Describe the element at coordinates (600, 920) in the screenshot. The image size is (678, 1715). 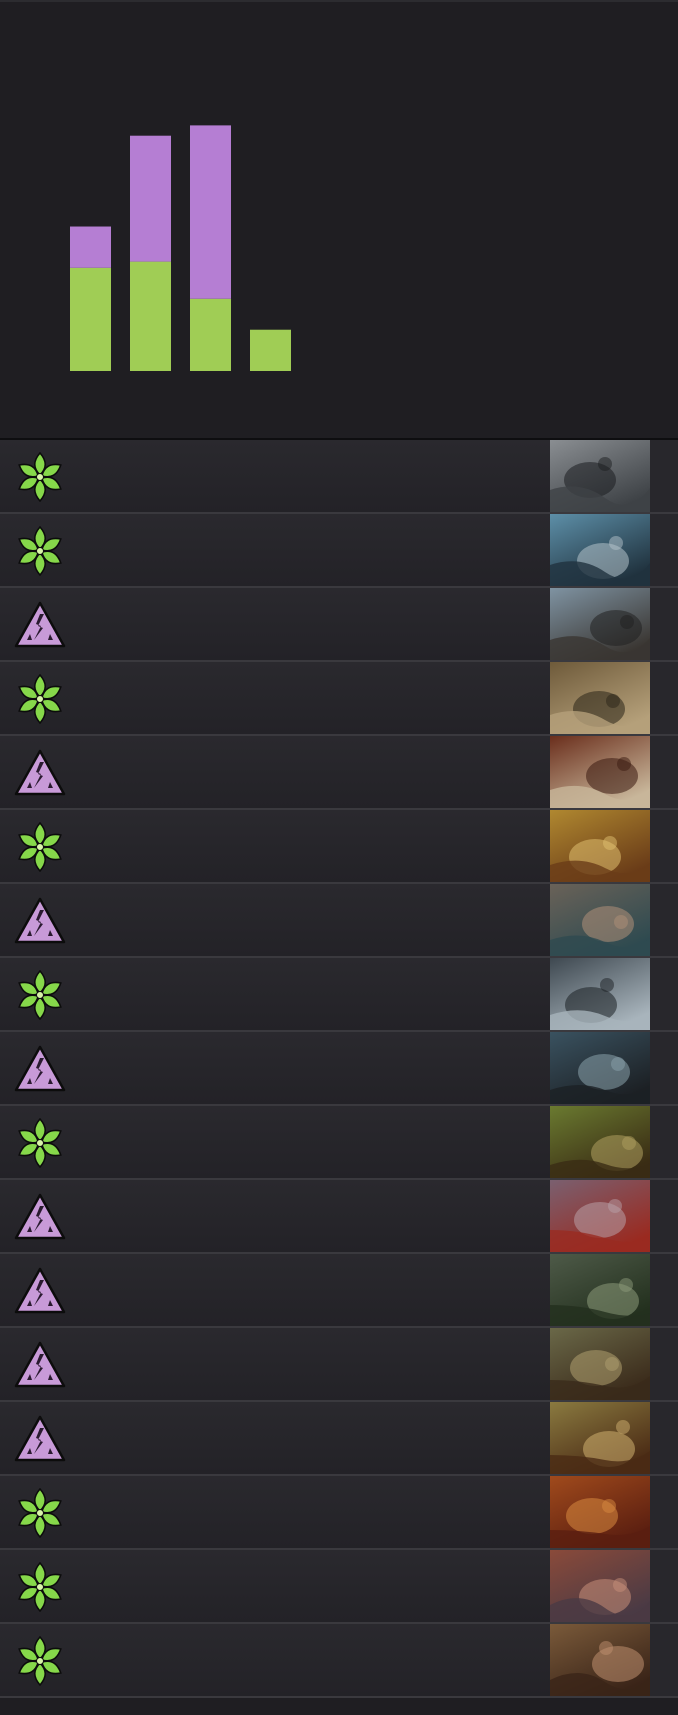
I see `card-art-rat-rider` at that location.